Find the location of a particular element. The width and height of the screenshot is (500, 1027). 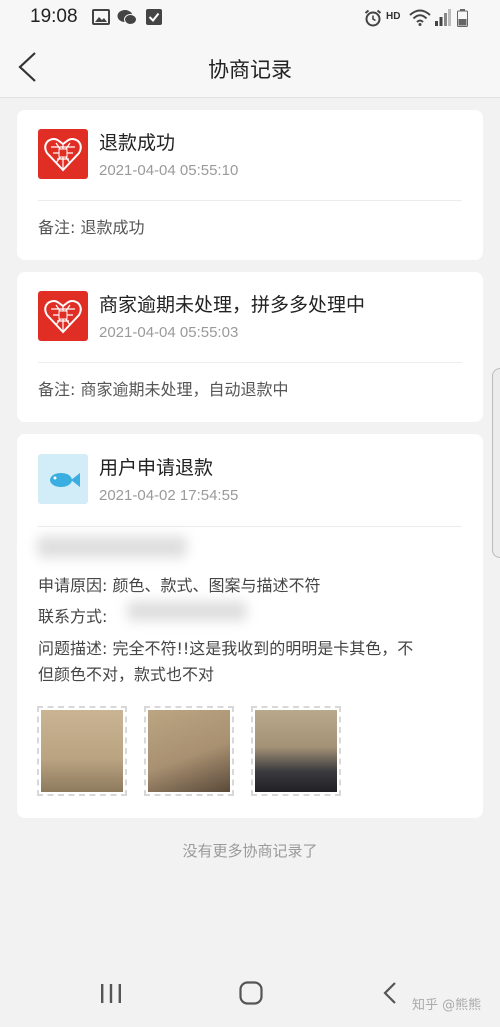

problem-description: 问题描述: 完全不符!!这是我收到的明明是卡其色，不 is located at coordinates (226, 648).